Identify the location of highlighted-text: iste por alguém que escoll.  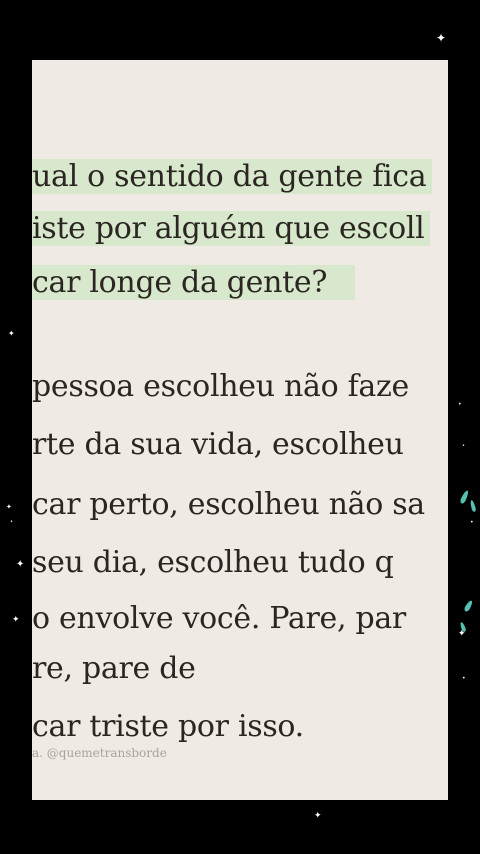
(231, 228).